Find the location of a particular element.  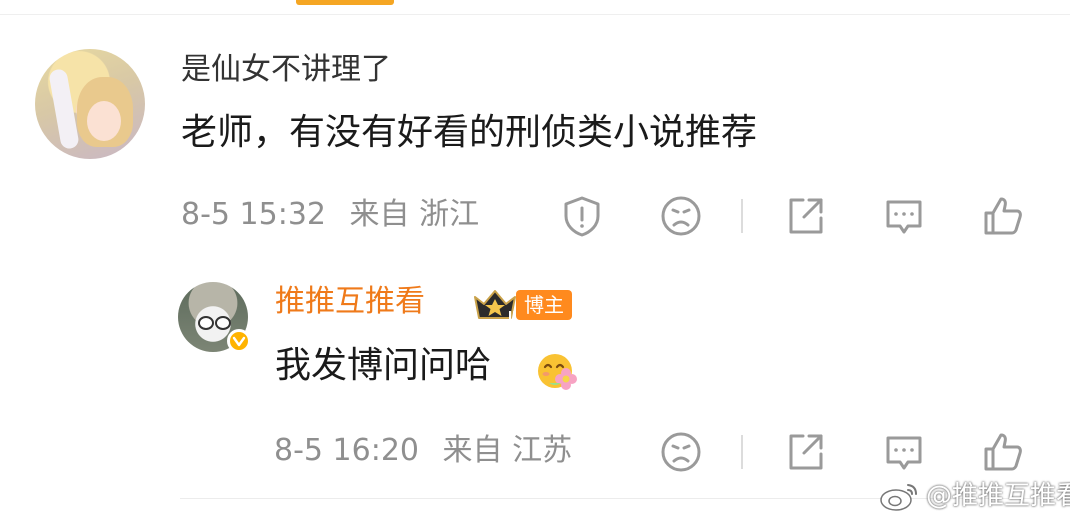

blogger-badge: 博主 is located at coordinates (544, 305).